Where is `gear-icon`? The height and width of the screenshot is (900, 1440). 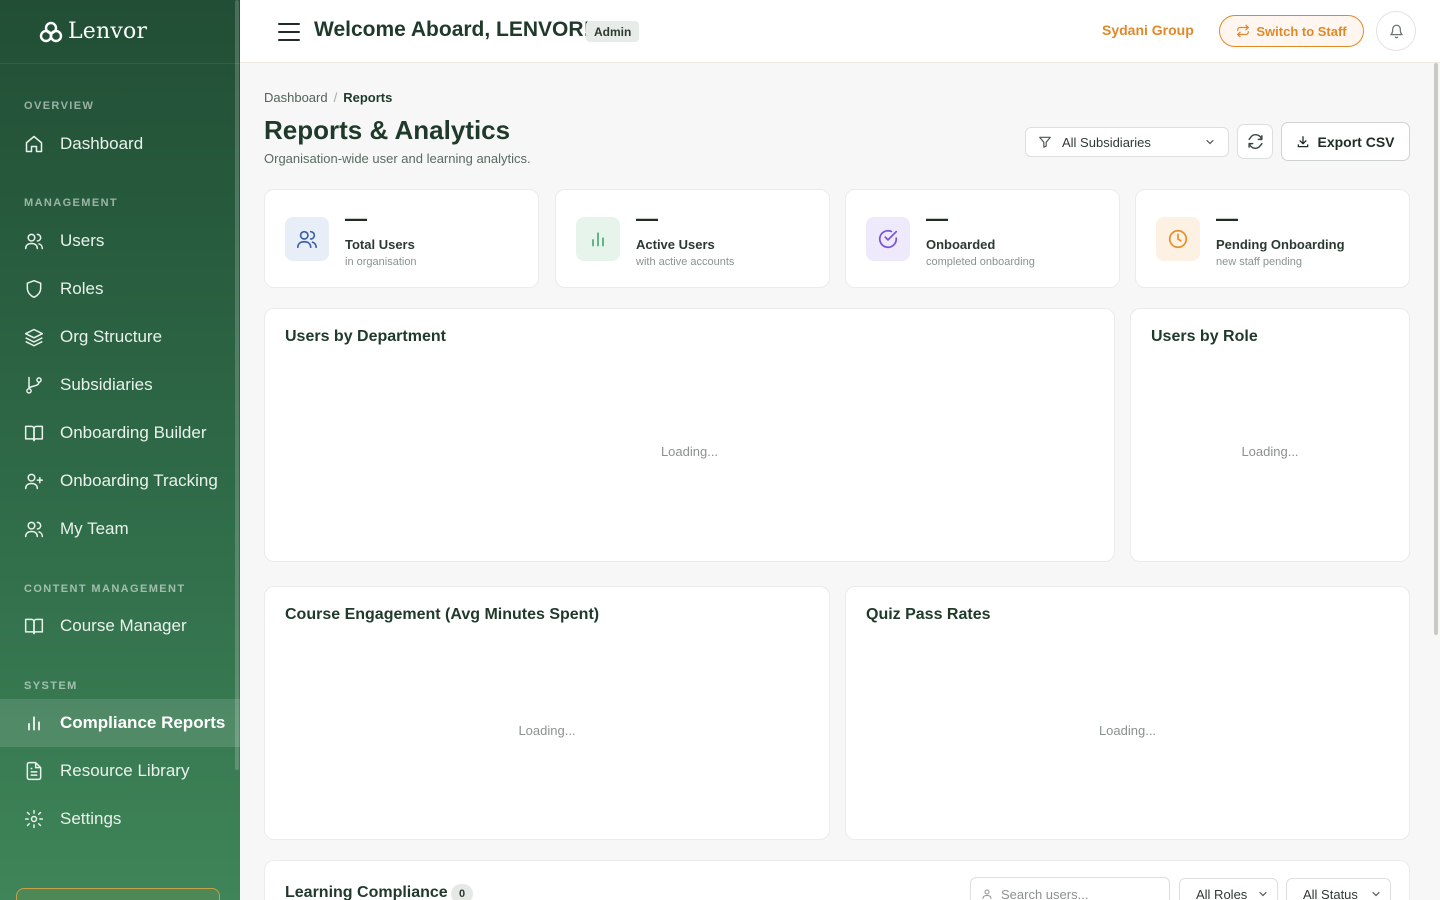 gear-icon is located at coordinates (34, 819).